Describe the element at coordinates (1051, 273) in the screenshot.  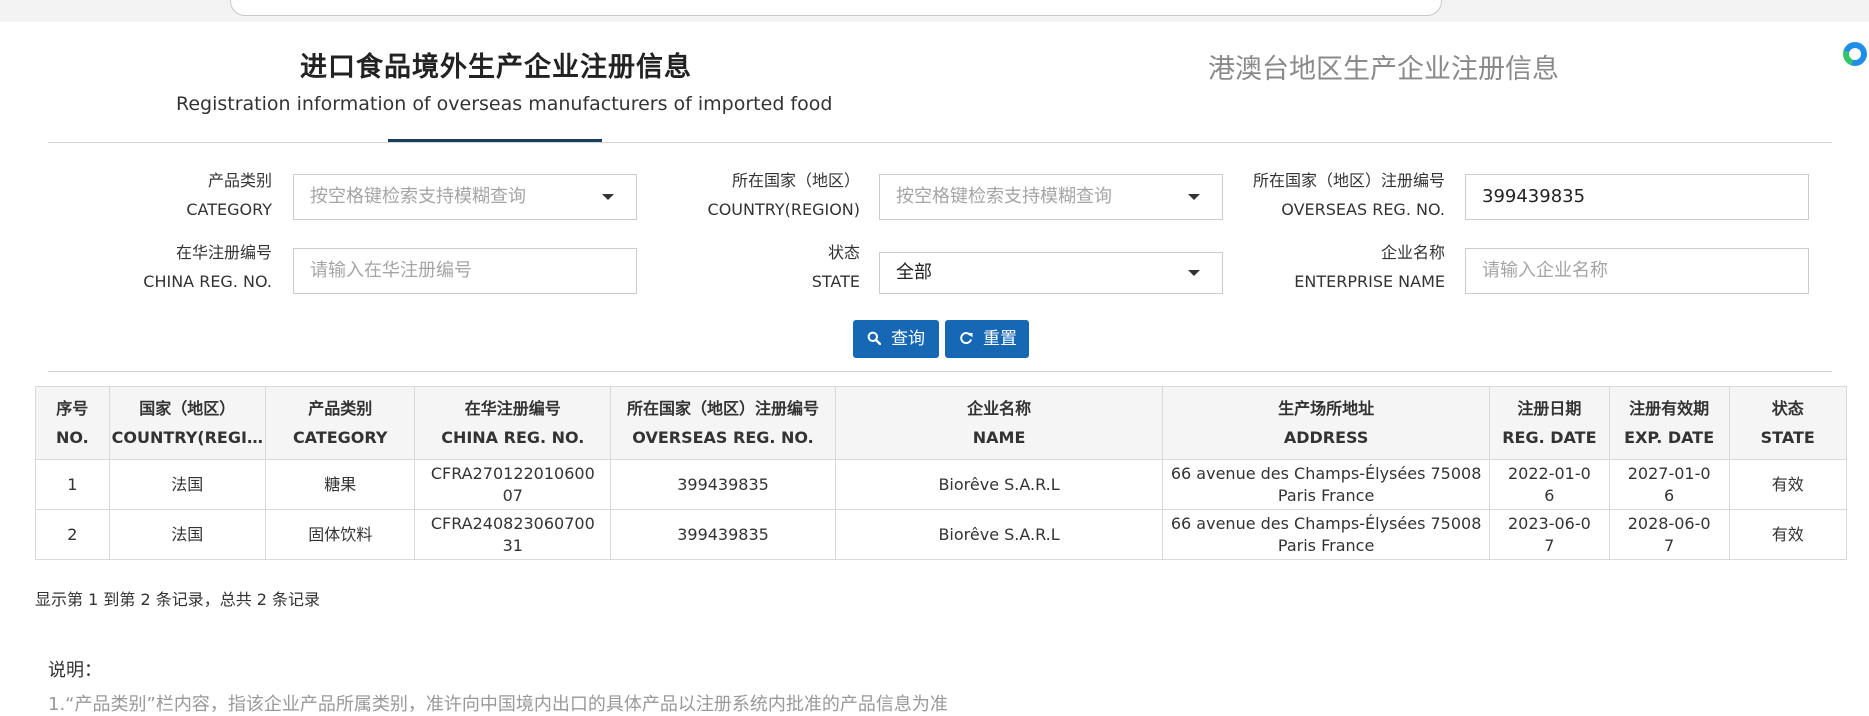
I see `state-select: 全部` at that location.